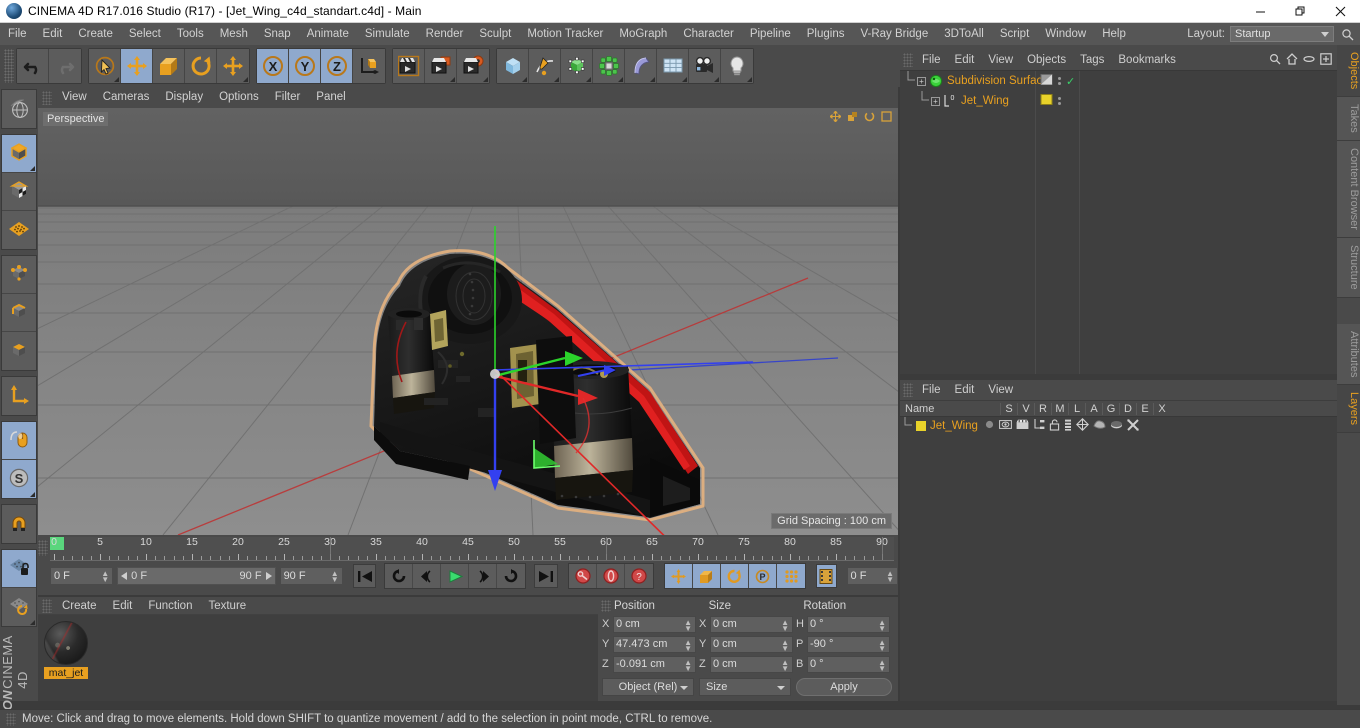  I want to click on menu-item-animate: Animate, so click(328, 34).